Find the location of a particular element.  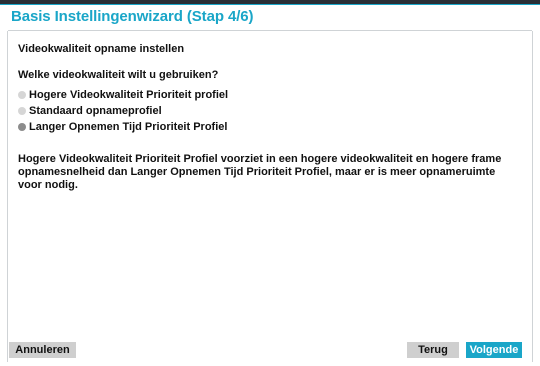

option-label: Hogere Videokwaliteit Prioriteit profiel is located at coordinates (129, 95).